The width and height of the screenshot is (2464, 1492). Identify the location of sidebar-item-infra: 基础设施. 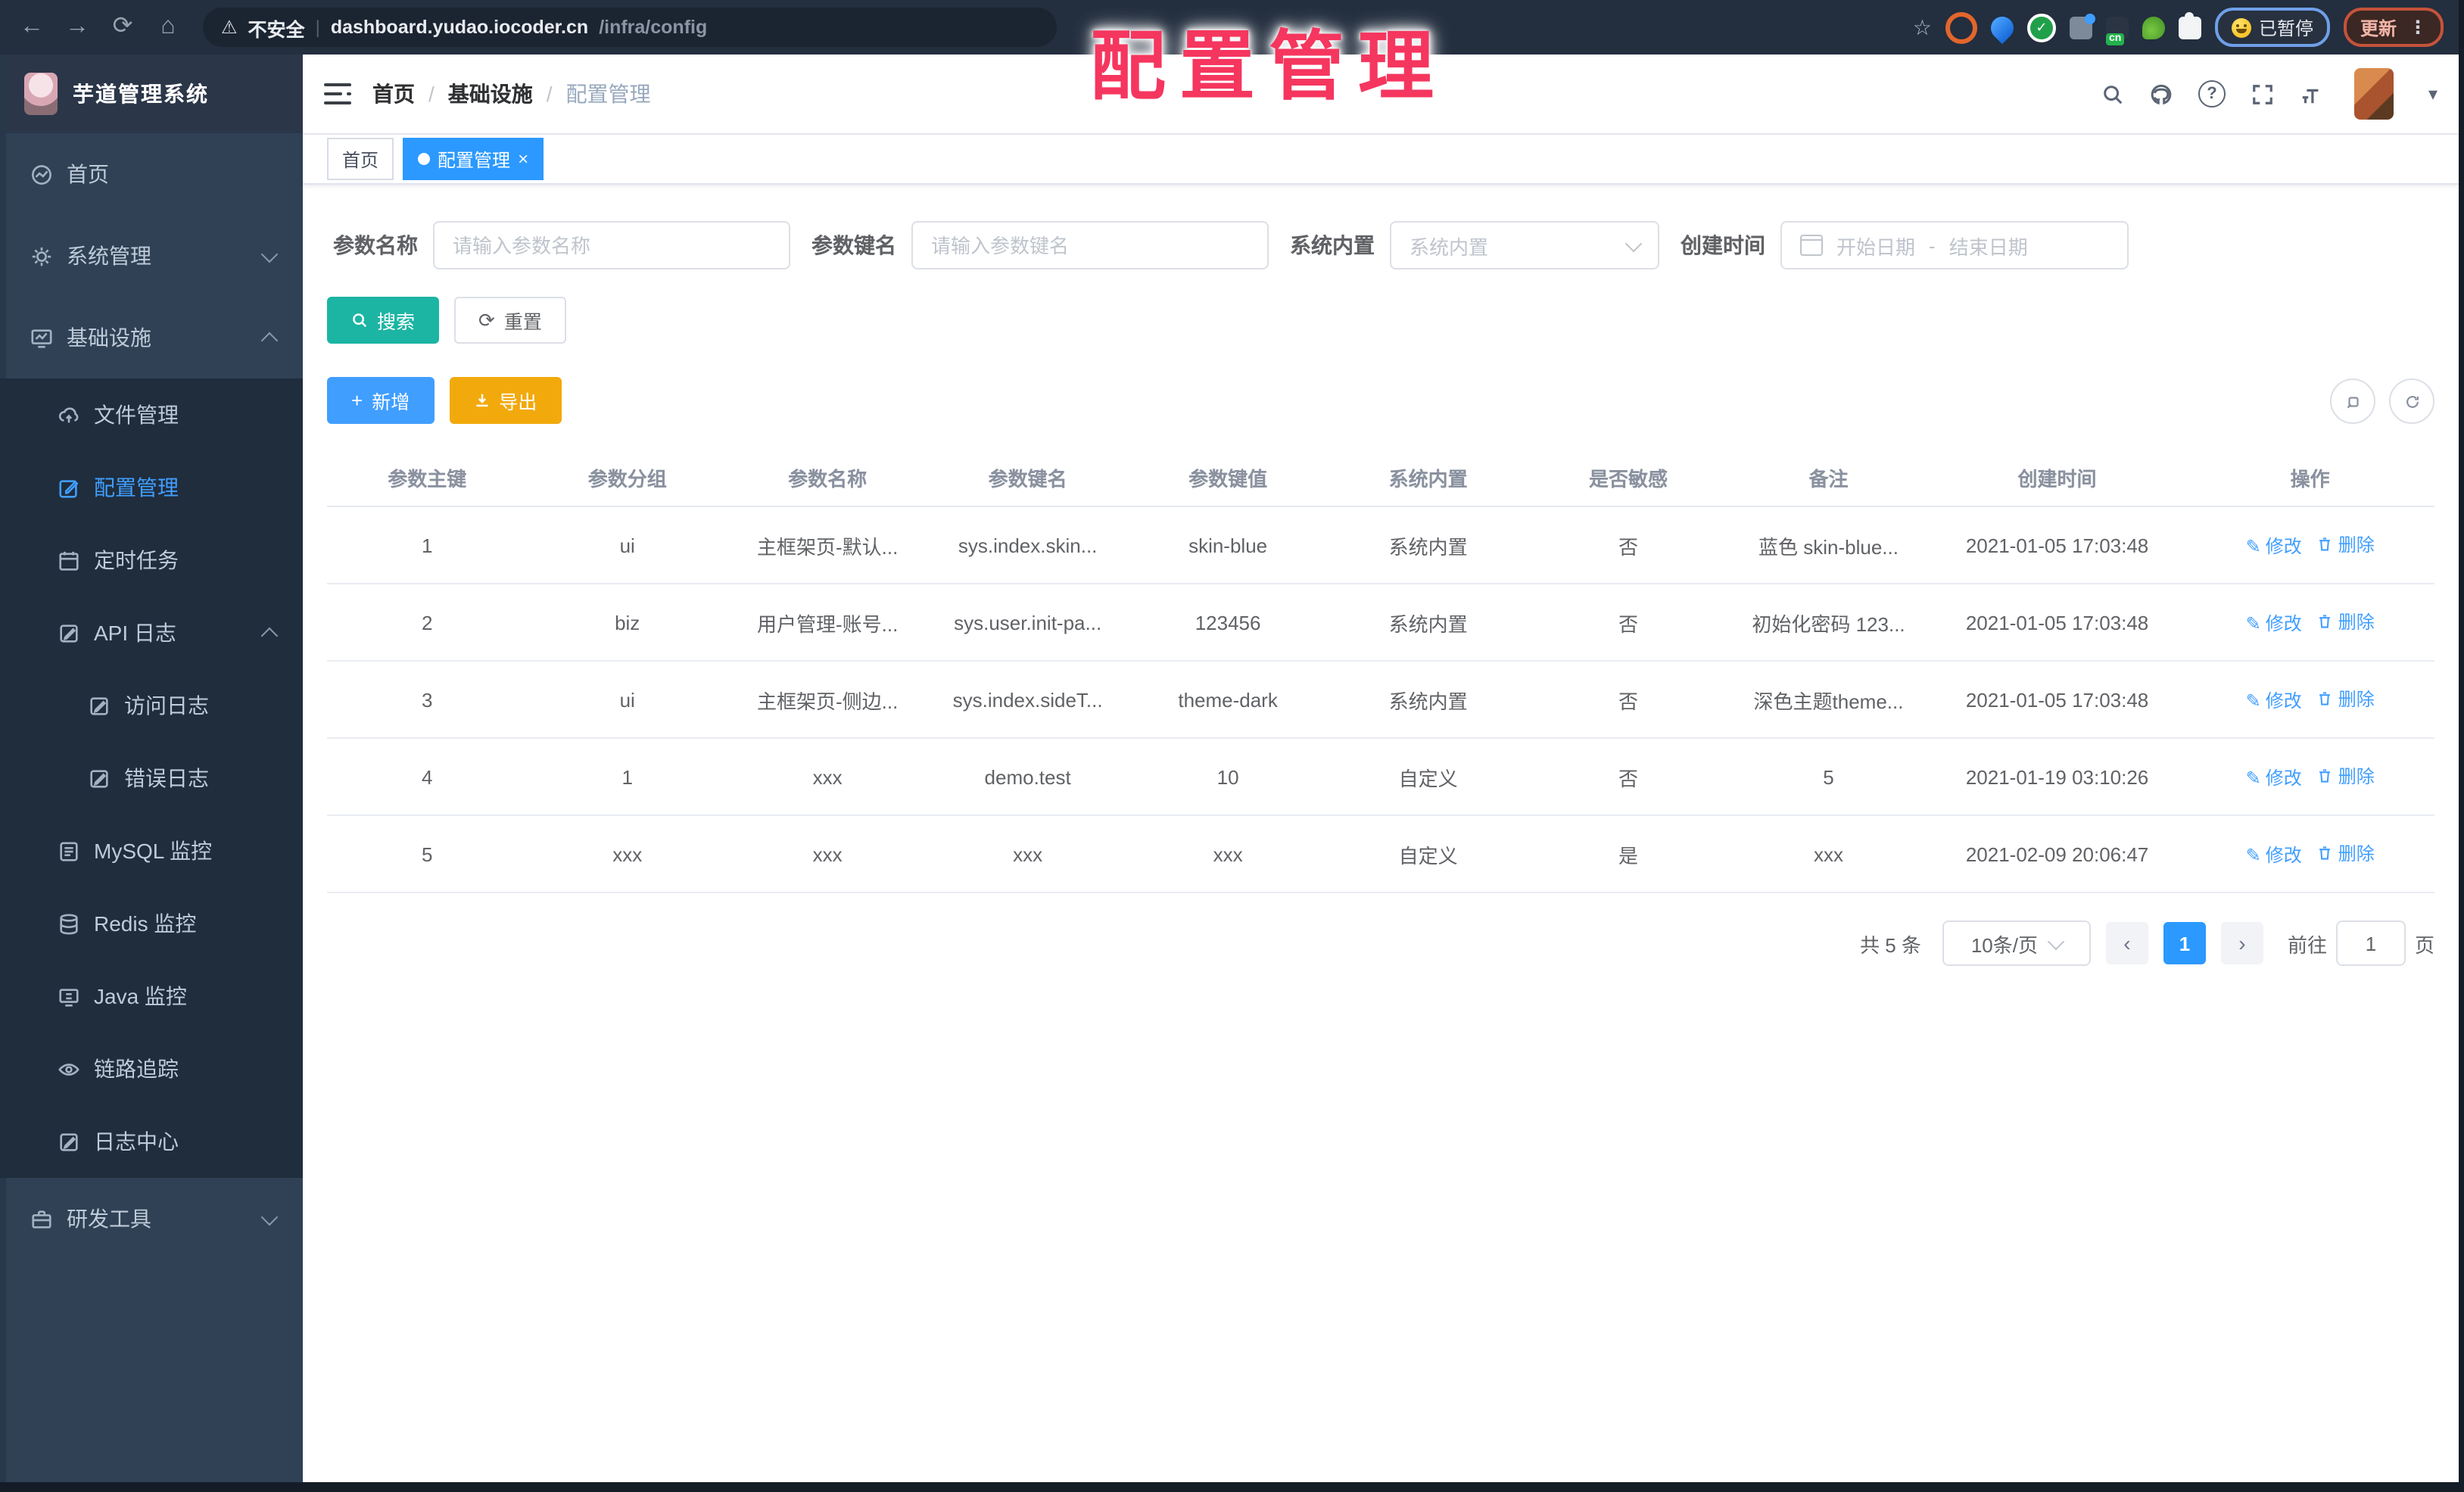
(151, 337).